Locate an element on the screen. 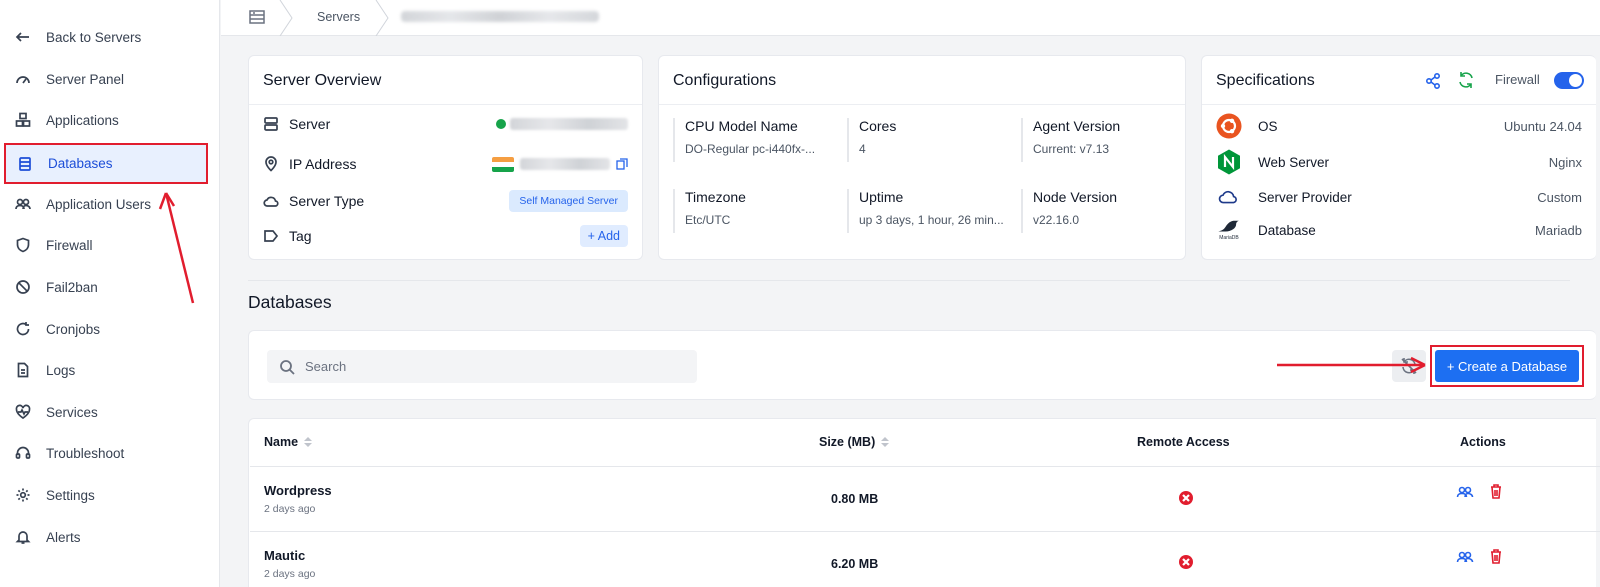  gear-icon is located at coordinates (23, 495).